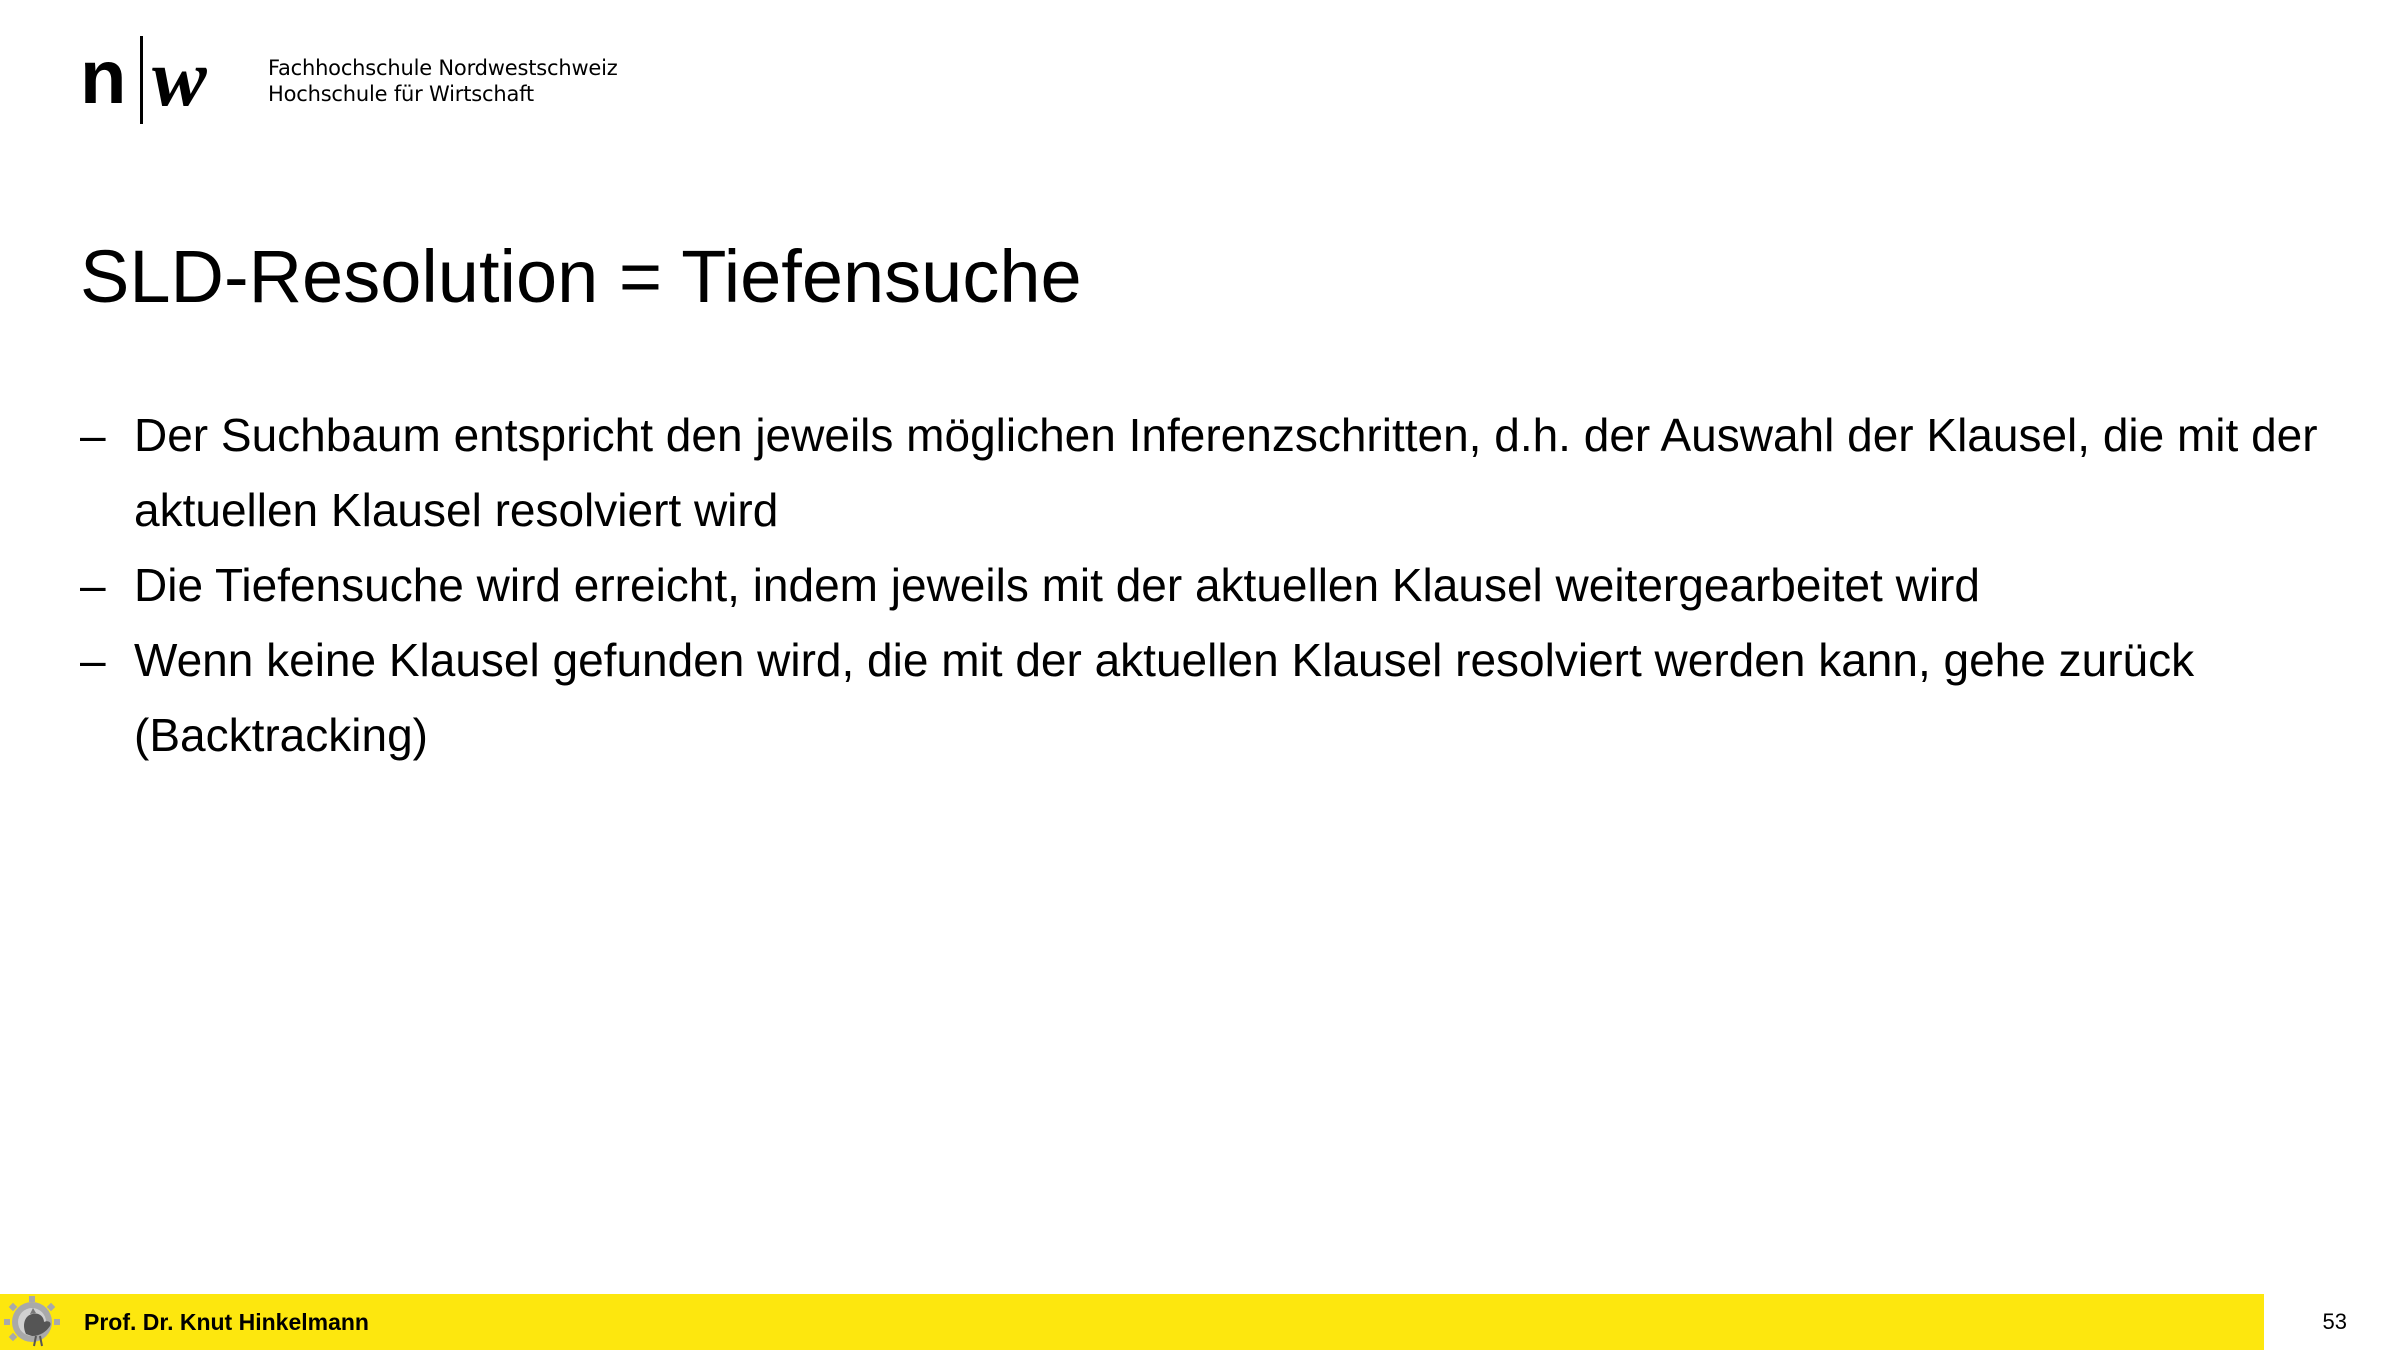 The image size is (2400, 1350). I want to click on institution-line-1: Fachhochschule Nordwestschweiz, so click(443, 68).